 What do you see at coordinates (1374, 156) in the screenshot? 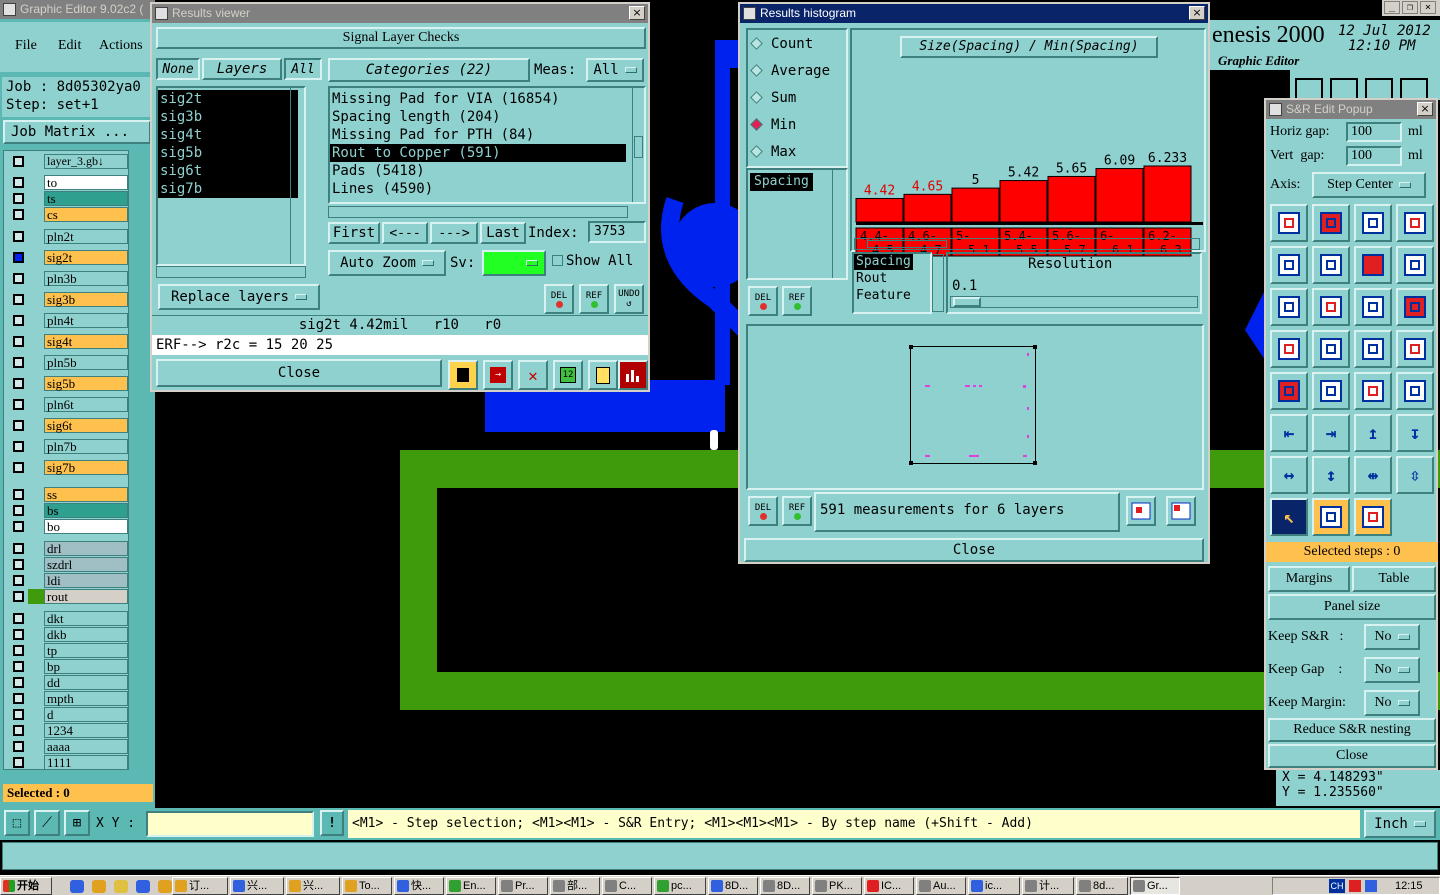
I see `vert-gap-input: 100` at bounding box center [1374, 156].